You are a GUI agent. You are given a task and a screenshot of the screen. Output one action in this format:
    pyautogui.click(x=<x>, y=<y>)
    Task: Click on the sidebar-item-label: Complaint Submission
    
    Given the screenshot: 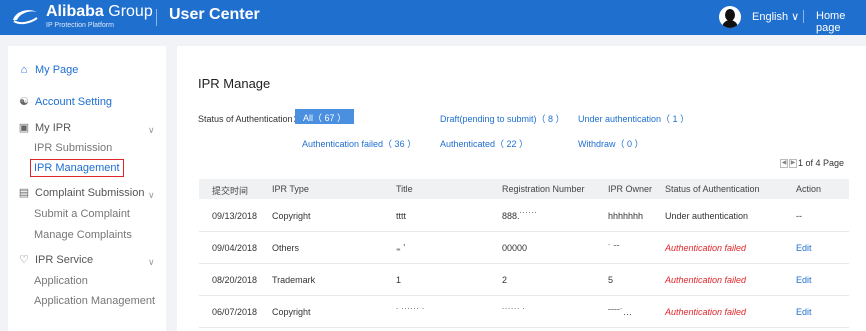 What is the action you would take?
    pyautogui.click(x=90, y=193)
    